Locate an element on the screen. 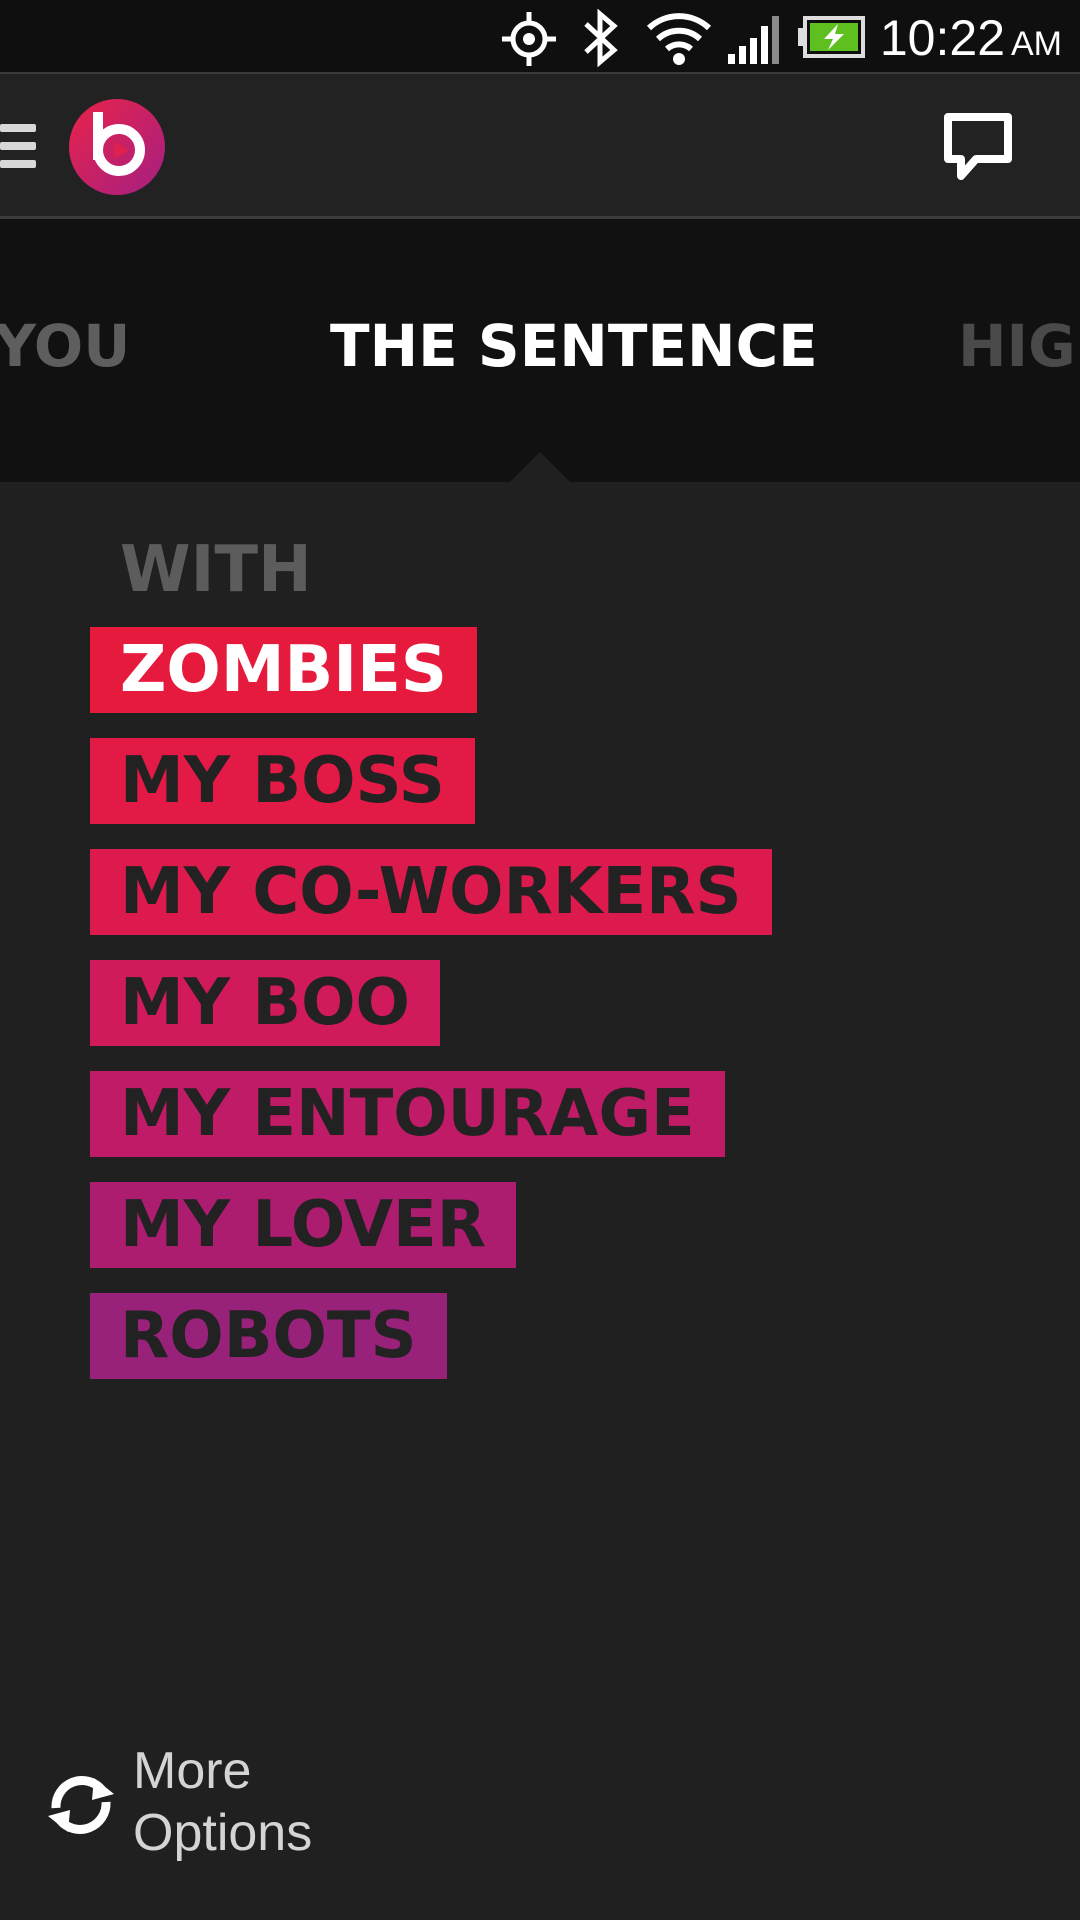 This screenshot has height=1920, width=1080. app-bar is located at coordinates (540, 146).